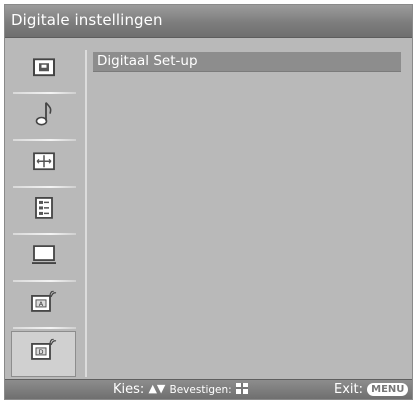  Describe the element at coordinates (241, 388) in the screenshot. I see `enter-key-icon` at that location.